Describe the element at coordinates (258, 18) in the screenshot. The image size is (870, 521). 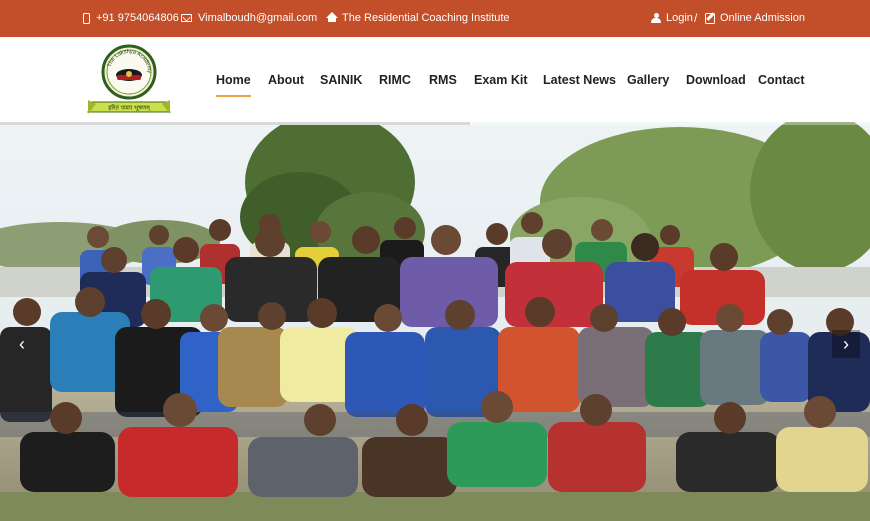
I see `email-address: Vimalboudh@gmail.com` at that location.